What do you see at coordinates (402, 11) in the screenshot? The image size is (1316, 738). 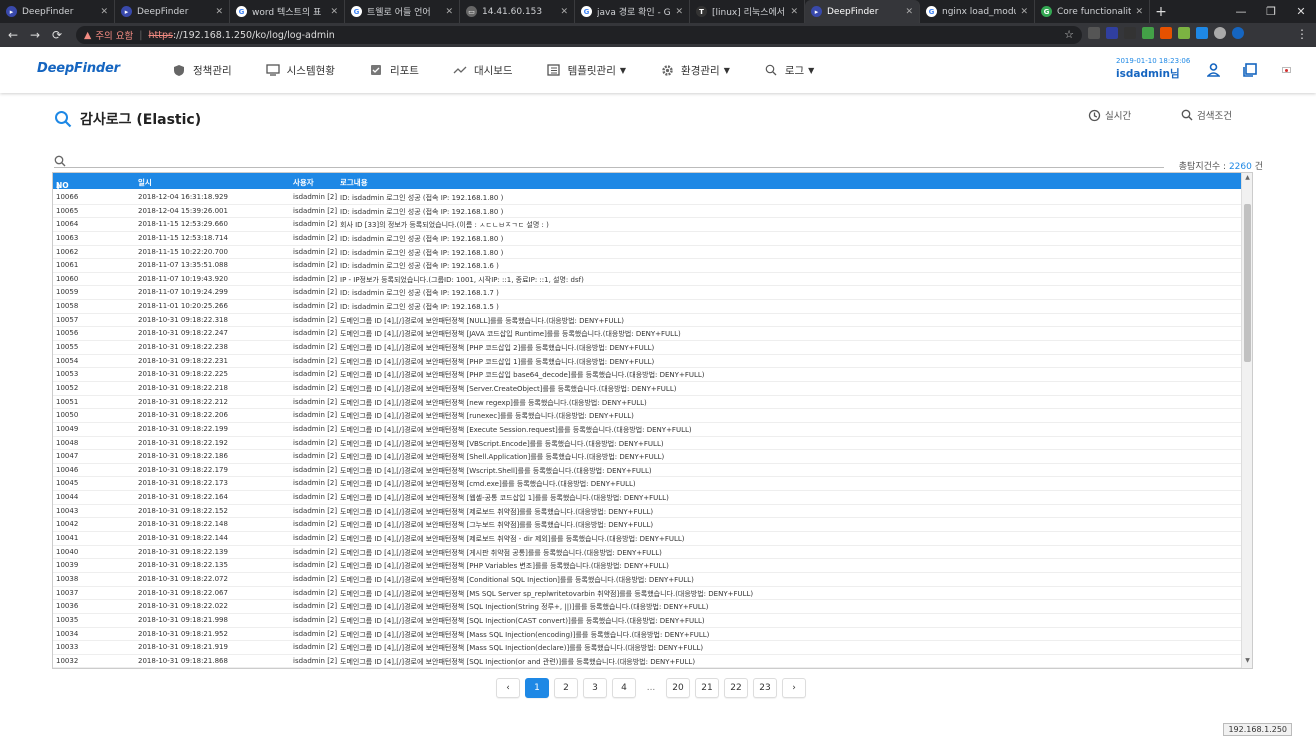 I see `browser-tab: G 트웰로 어들 언어 ✕` at bounding box center [402, 11].